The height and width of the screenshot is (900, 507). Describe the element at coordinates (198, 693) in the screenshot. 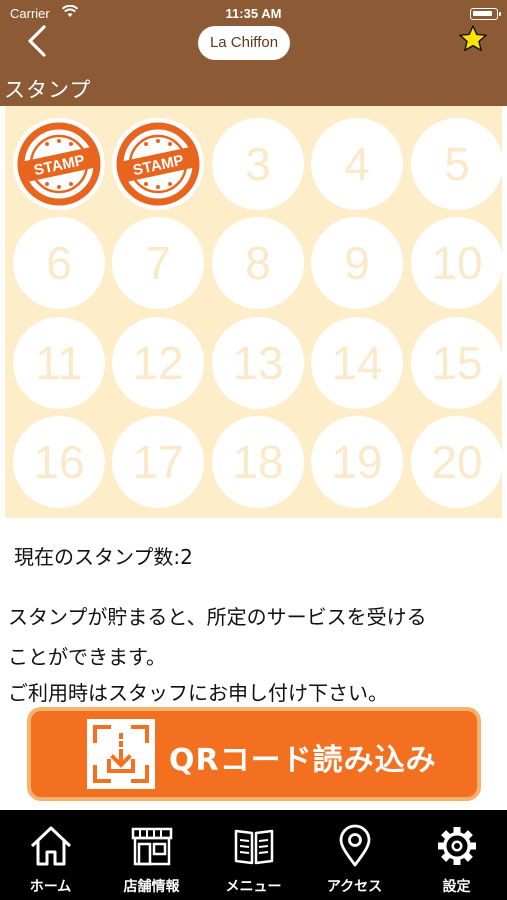

I see `message-line: ご利用時はスタッフにお申し付け下さい。` at that location.